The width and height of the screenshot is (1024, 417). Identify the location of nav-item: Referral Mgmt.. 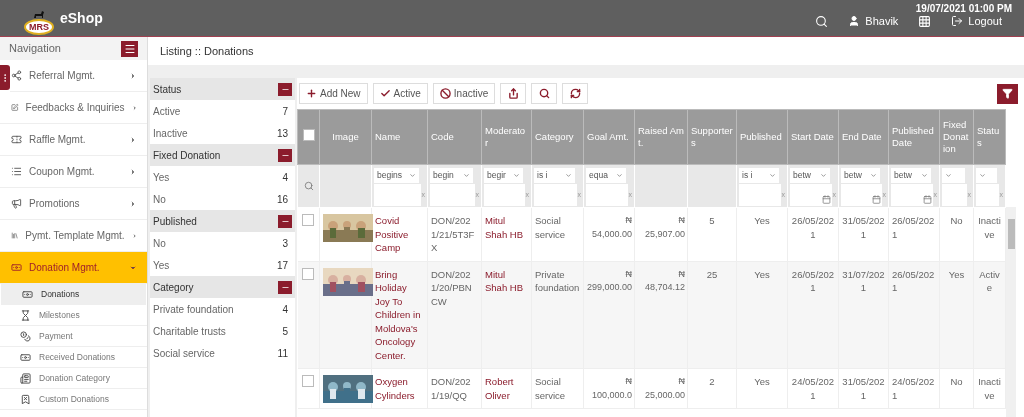
(78, 76).